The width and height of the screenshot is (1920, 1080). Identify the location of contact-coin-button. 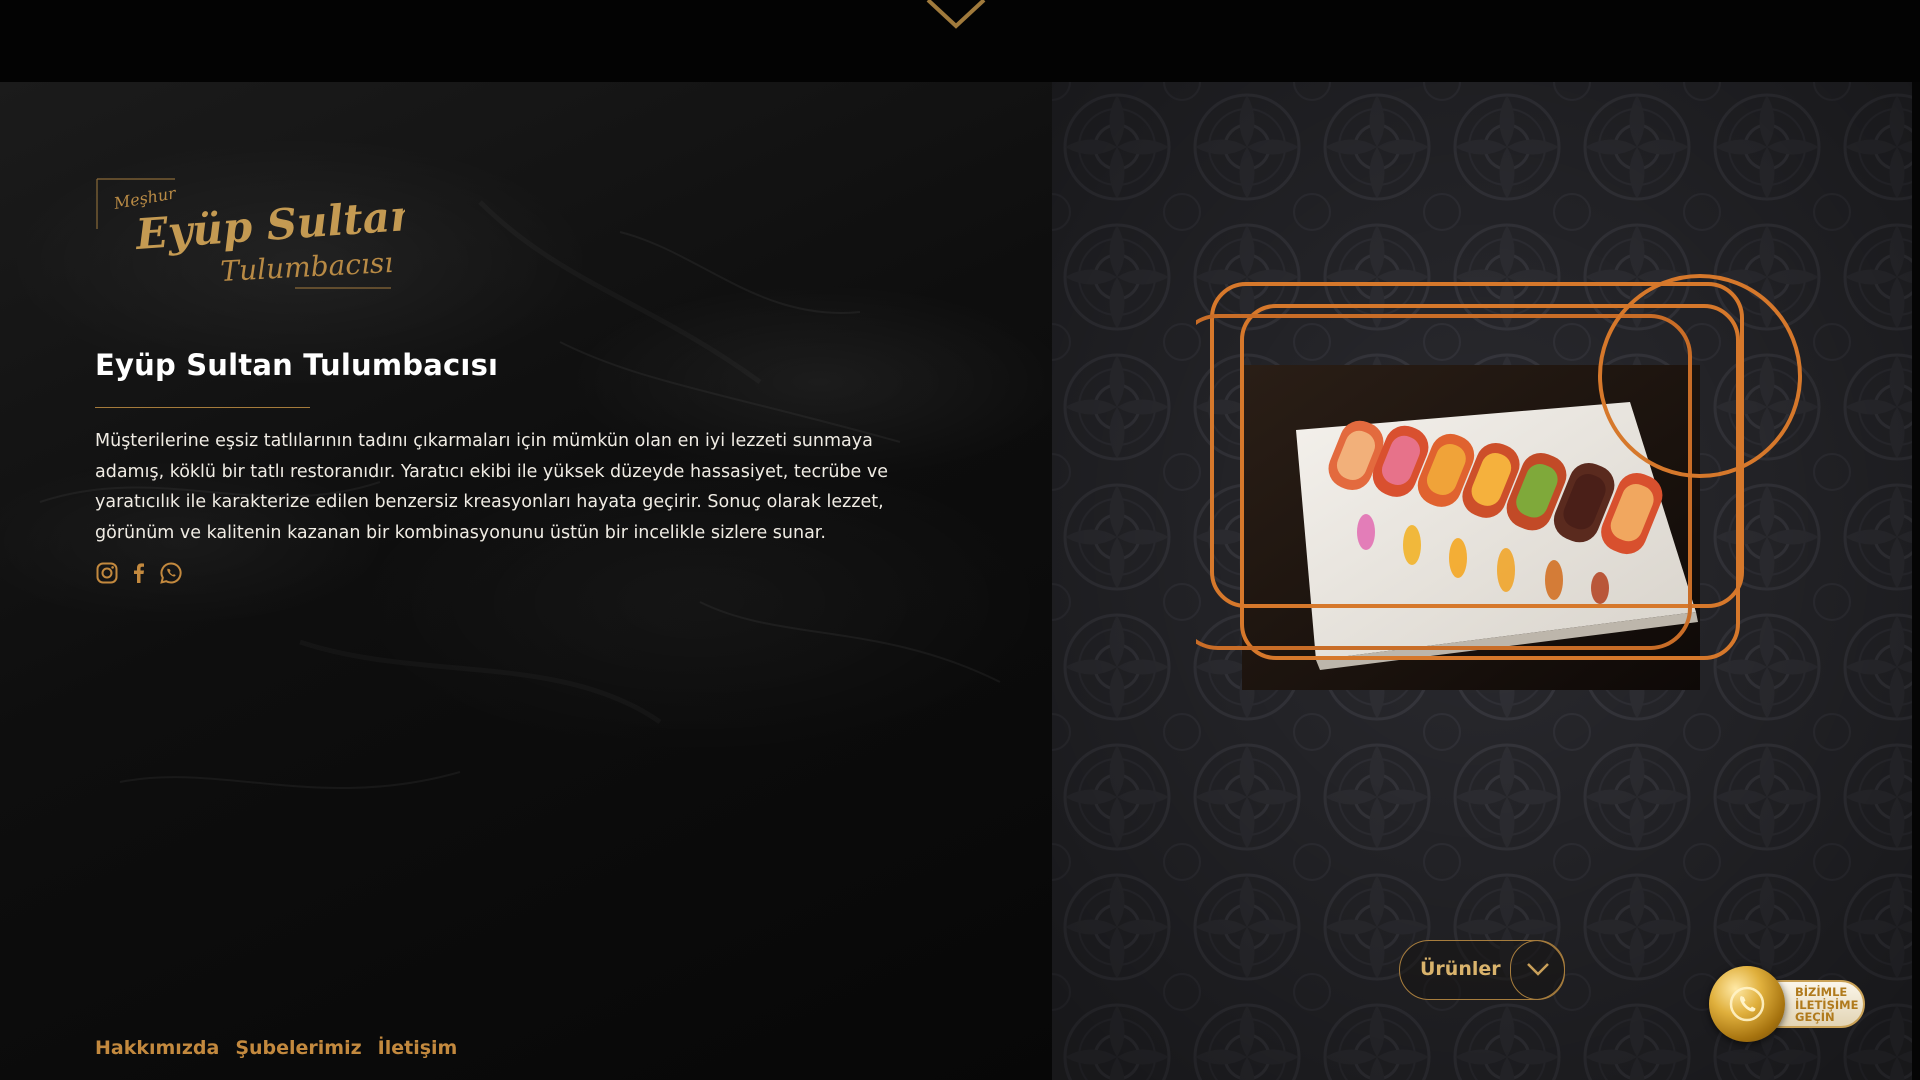
(1747, 1004).